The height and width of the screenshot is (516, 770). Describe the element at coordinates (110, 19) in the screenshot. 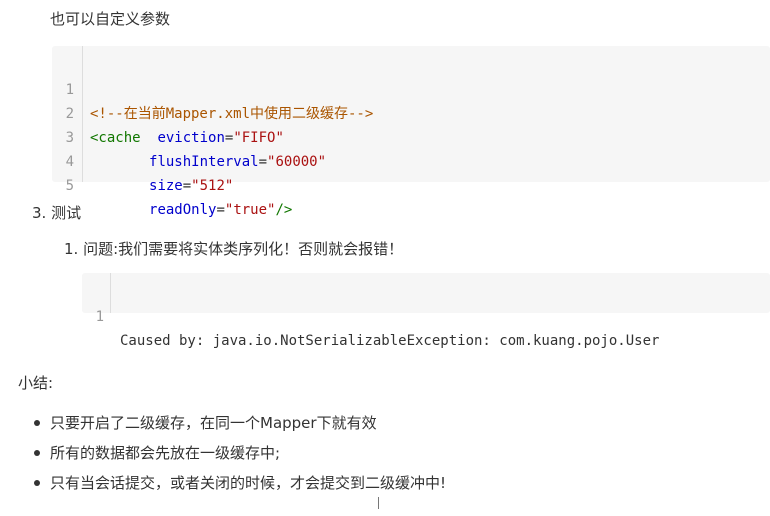

I see `intro-paragraph: 也可以自定义参数` at that location.